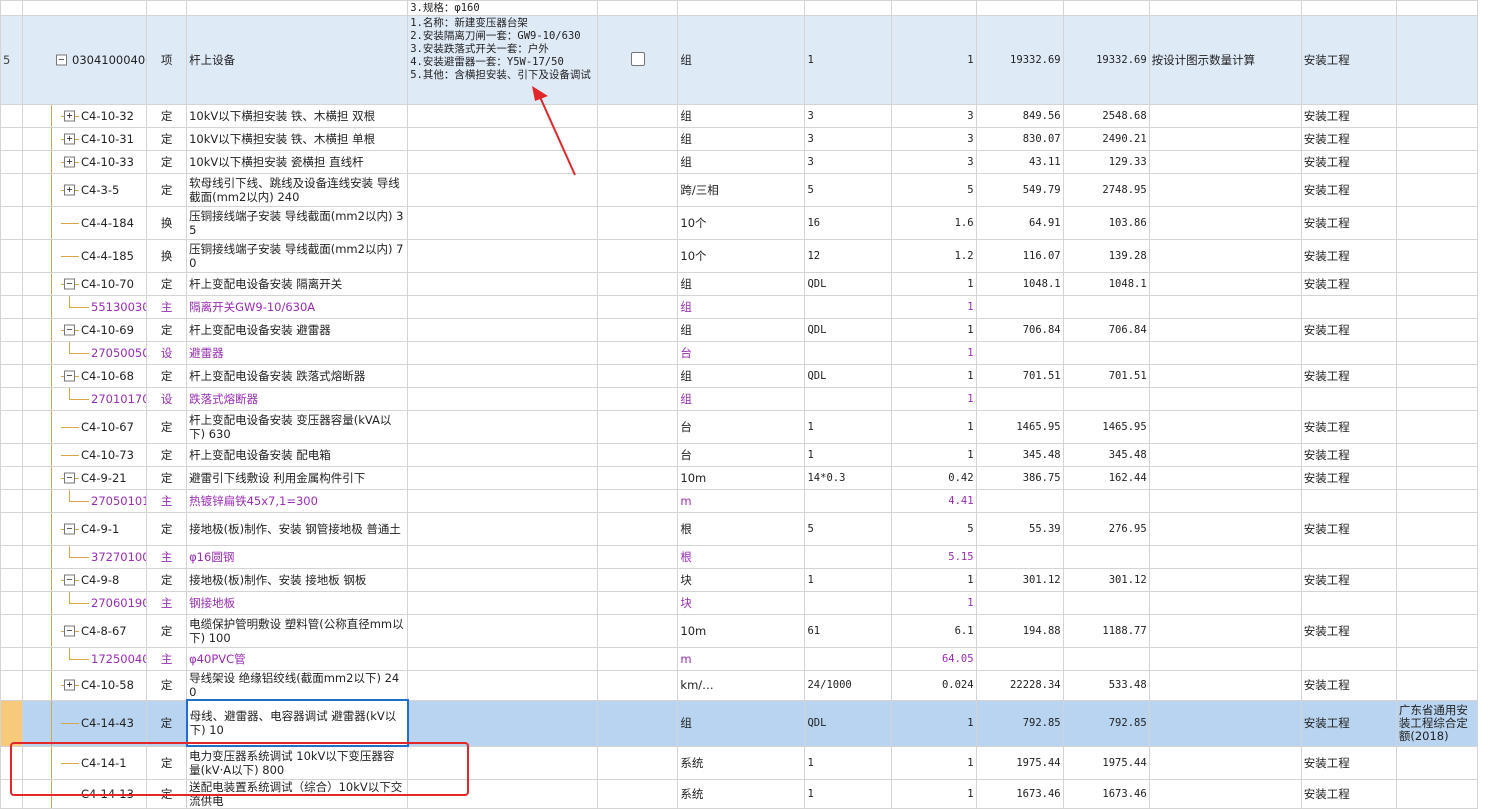  What do you see at coordinates (84, 307) in the screenshot?
I see `code-cell: 55130030@3` at bounding box center [84, 307].